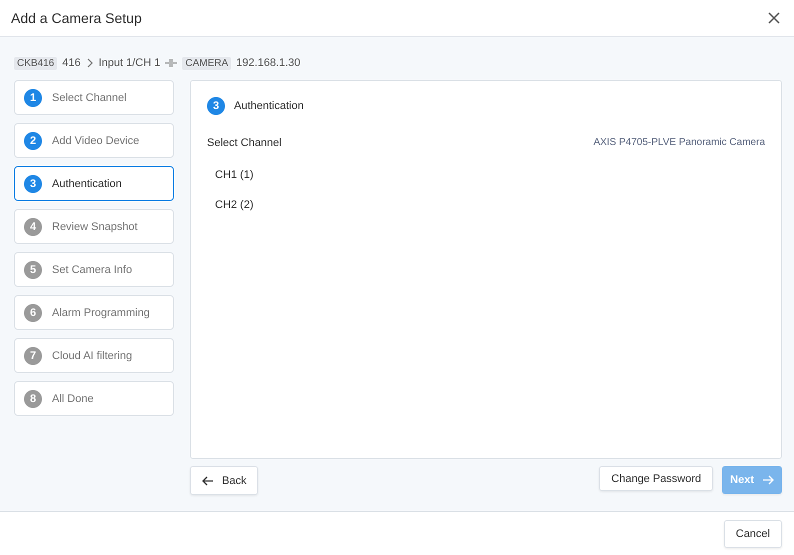 The width and height of the screenshot is (794, 555). What do you see at coordinates (129, 63) in the screenshot?
I see `input-label: Input 1/CH 1` at bounding box center [129, 63].